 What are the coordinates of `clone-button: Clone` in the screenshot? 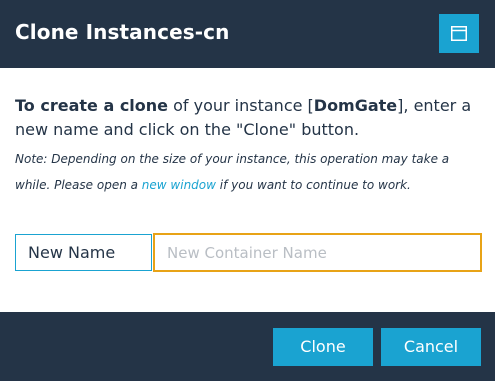 It's located at (323, 347).